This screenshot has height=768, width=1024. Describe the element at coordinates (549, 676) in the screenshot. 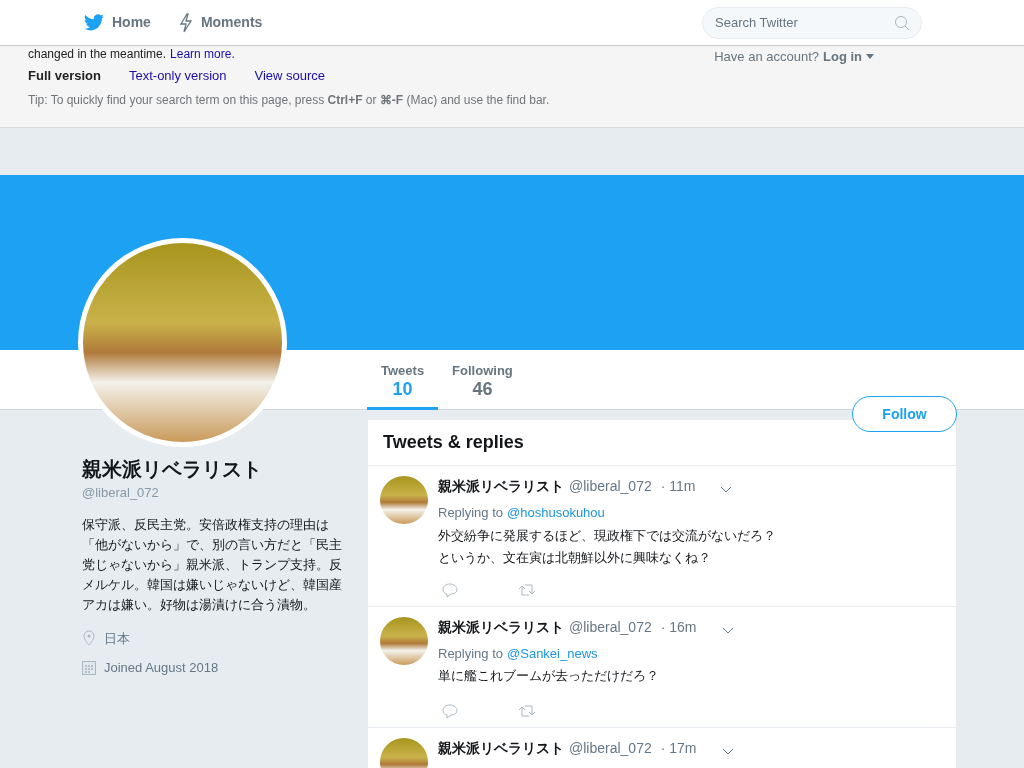

I see `tweet-text: 単に艦これブームが去っただけだろ？` at that location.